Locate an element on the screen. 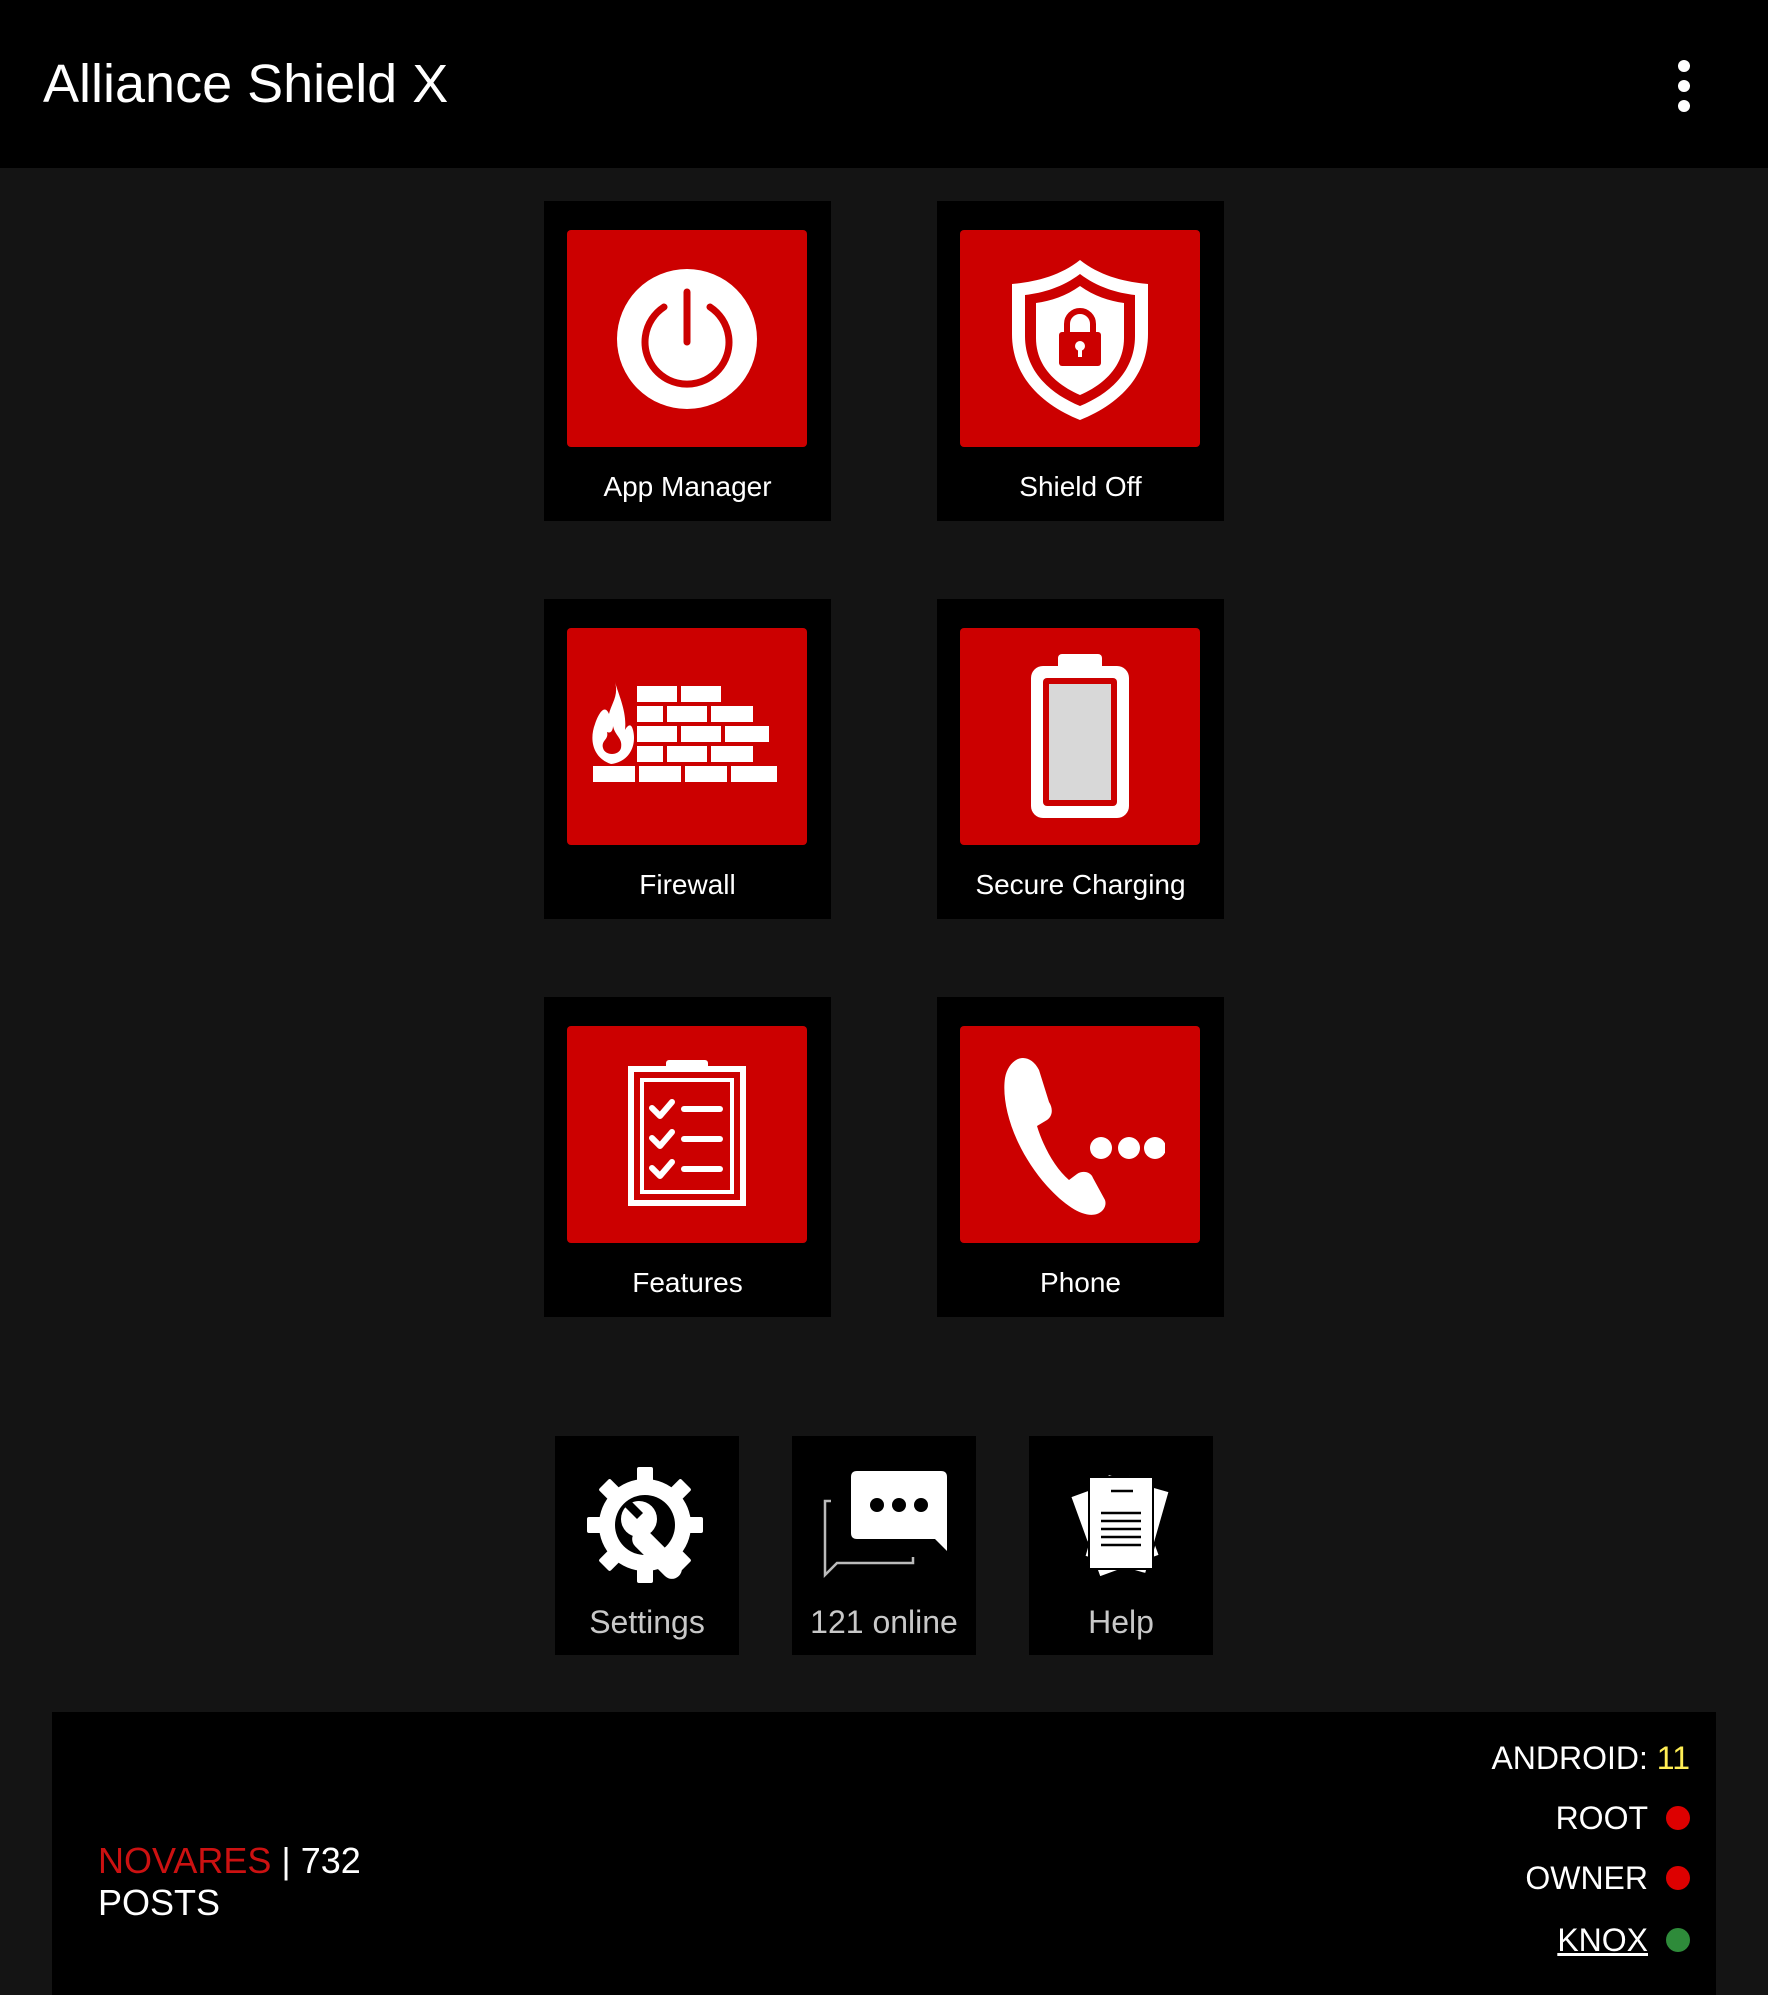  shield-lock-icon is located at coordinates (1080, 338).